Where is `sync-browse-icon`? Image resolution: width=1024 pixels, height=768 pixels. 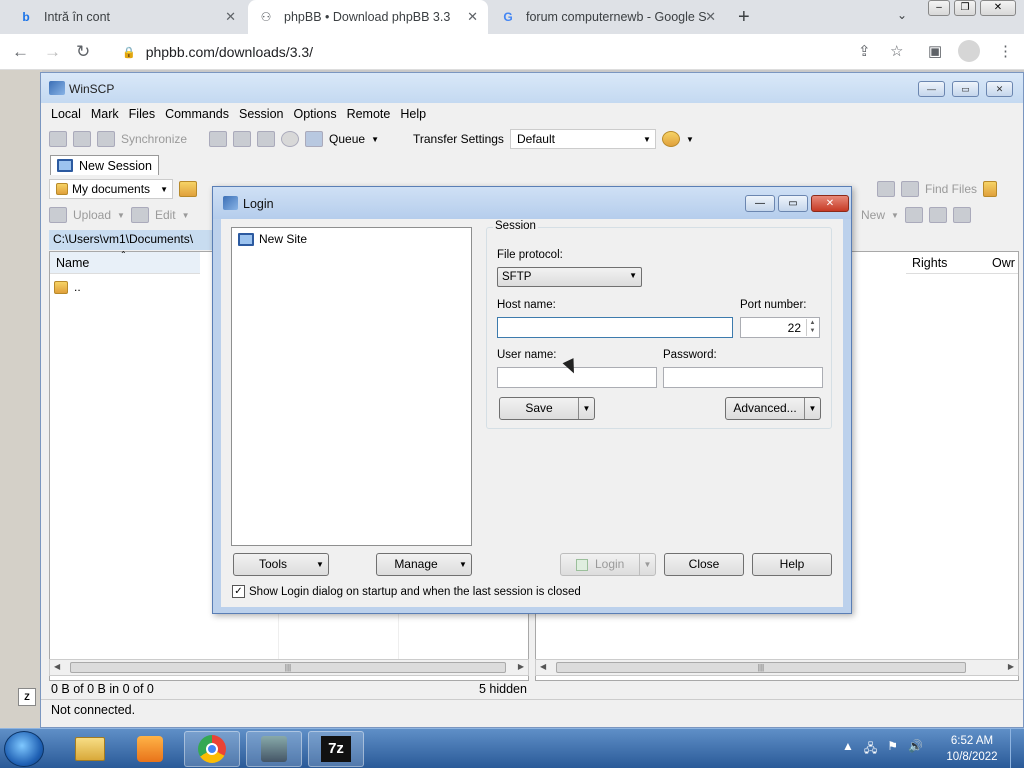
sync-browse-icon is located at coordinates (82, 139).